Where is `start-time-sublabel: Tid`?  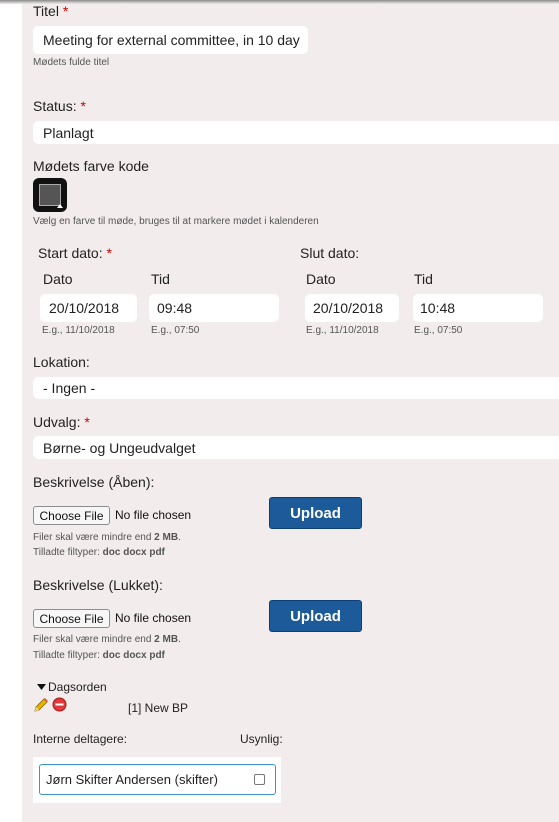
start-time-sublabel: Tid is located at coordinates (160, 279).